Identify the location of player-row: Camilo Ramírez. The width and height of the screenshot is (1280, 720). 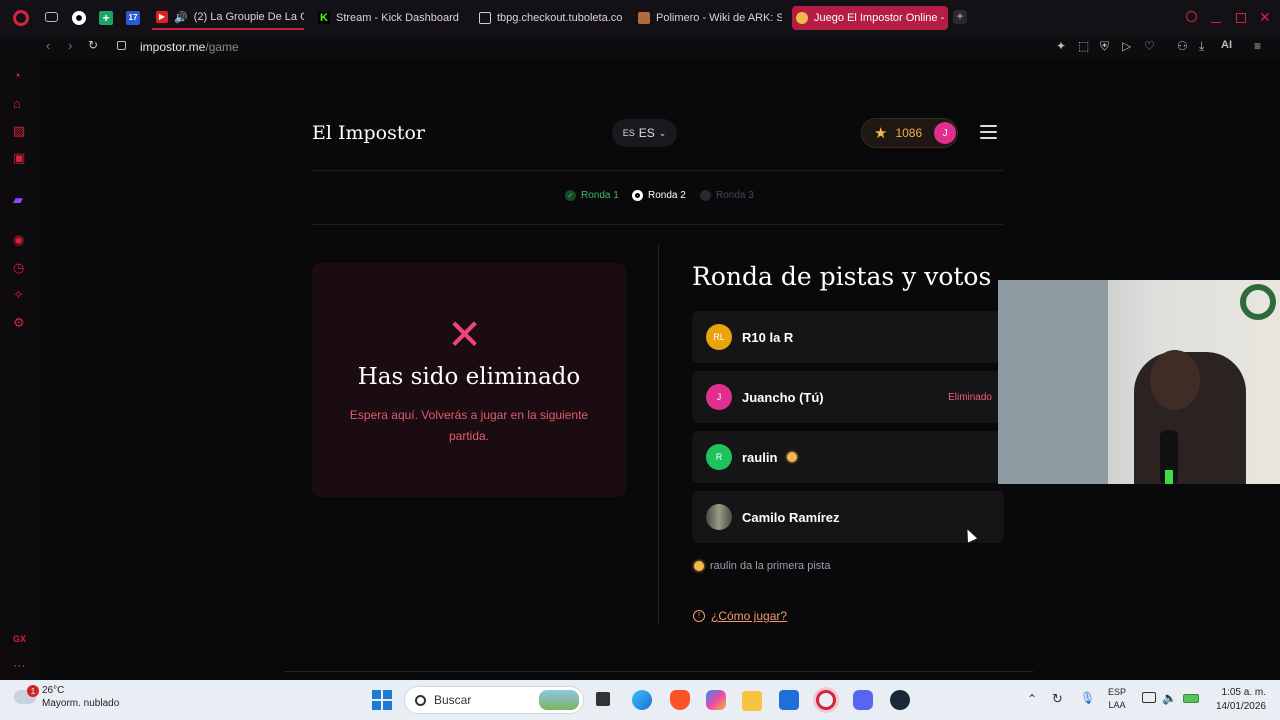
(848, 517).